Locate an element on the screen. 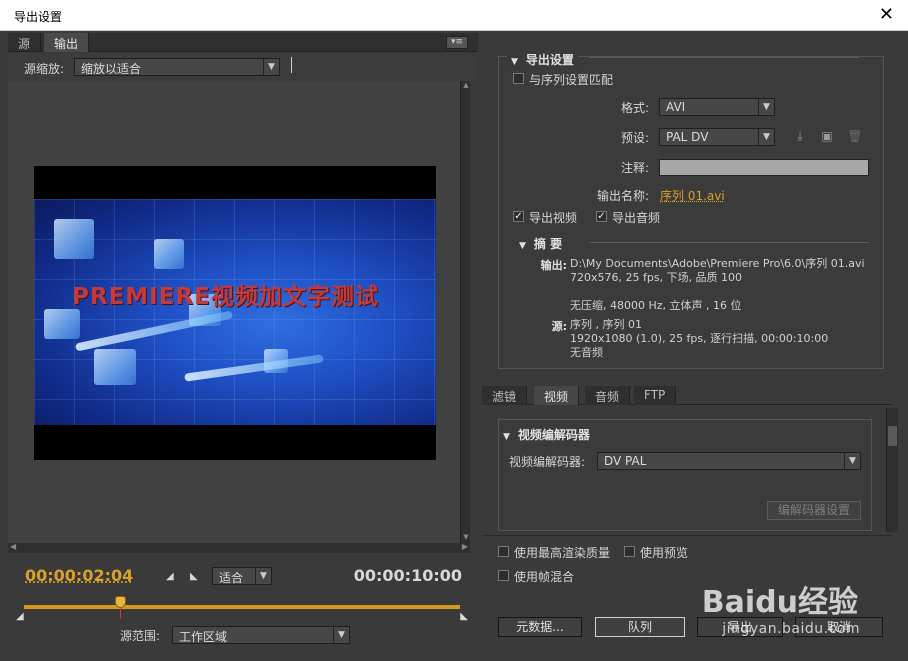 This screenshot has width=908, height=661. import-preset-icon: ▣ is located at coordinates (827, 136).